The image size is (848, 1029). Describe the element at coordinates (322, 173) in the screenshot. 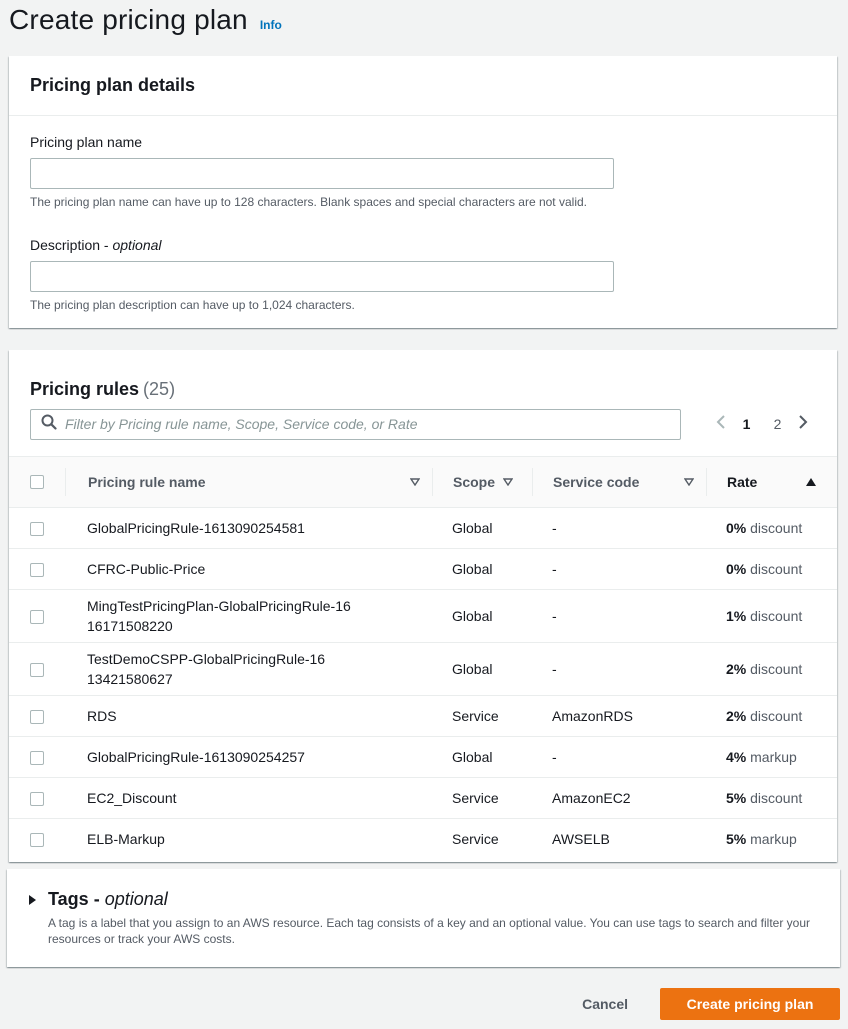

I see `pricing-plan-name-input` at that location.